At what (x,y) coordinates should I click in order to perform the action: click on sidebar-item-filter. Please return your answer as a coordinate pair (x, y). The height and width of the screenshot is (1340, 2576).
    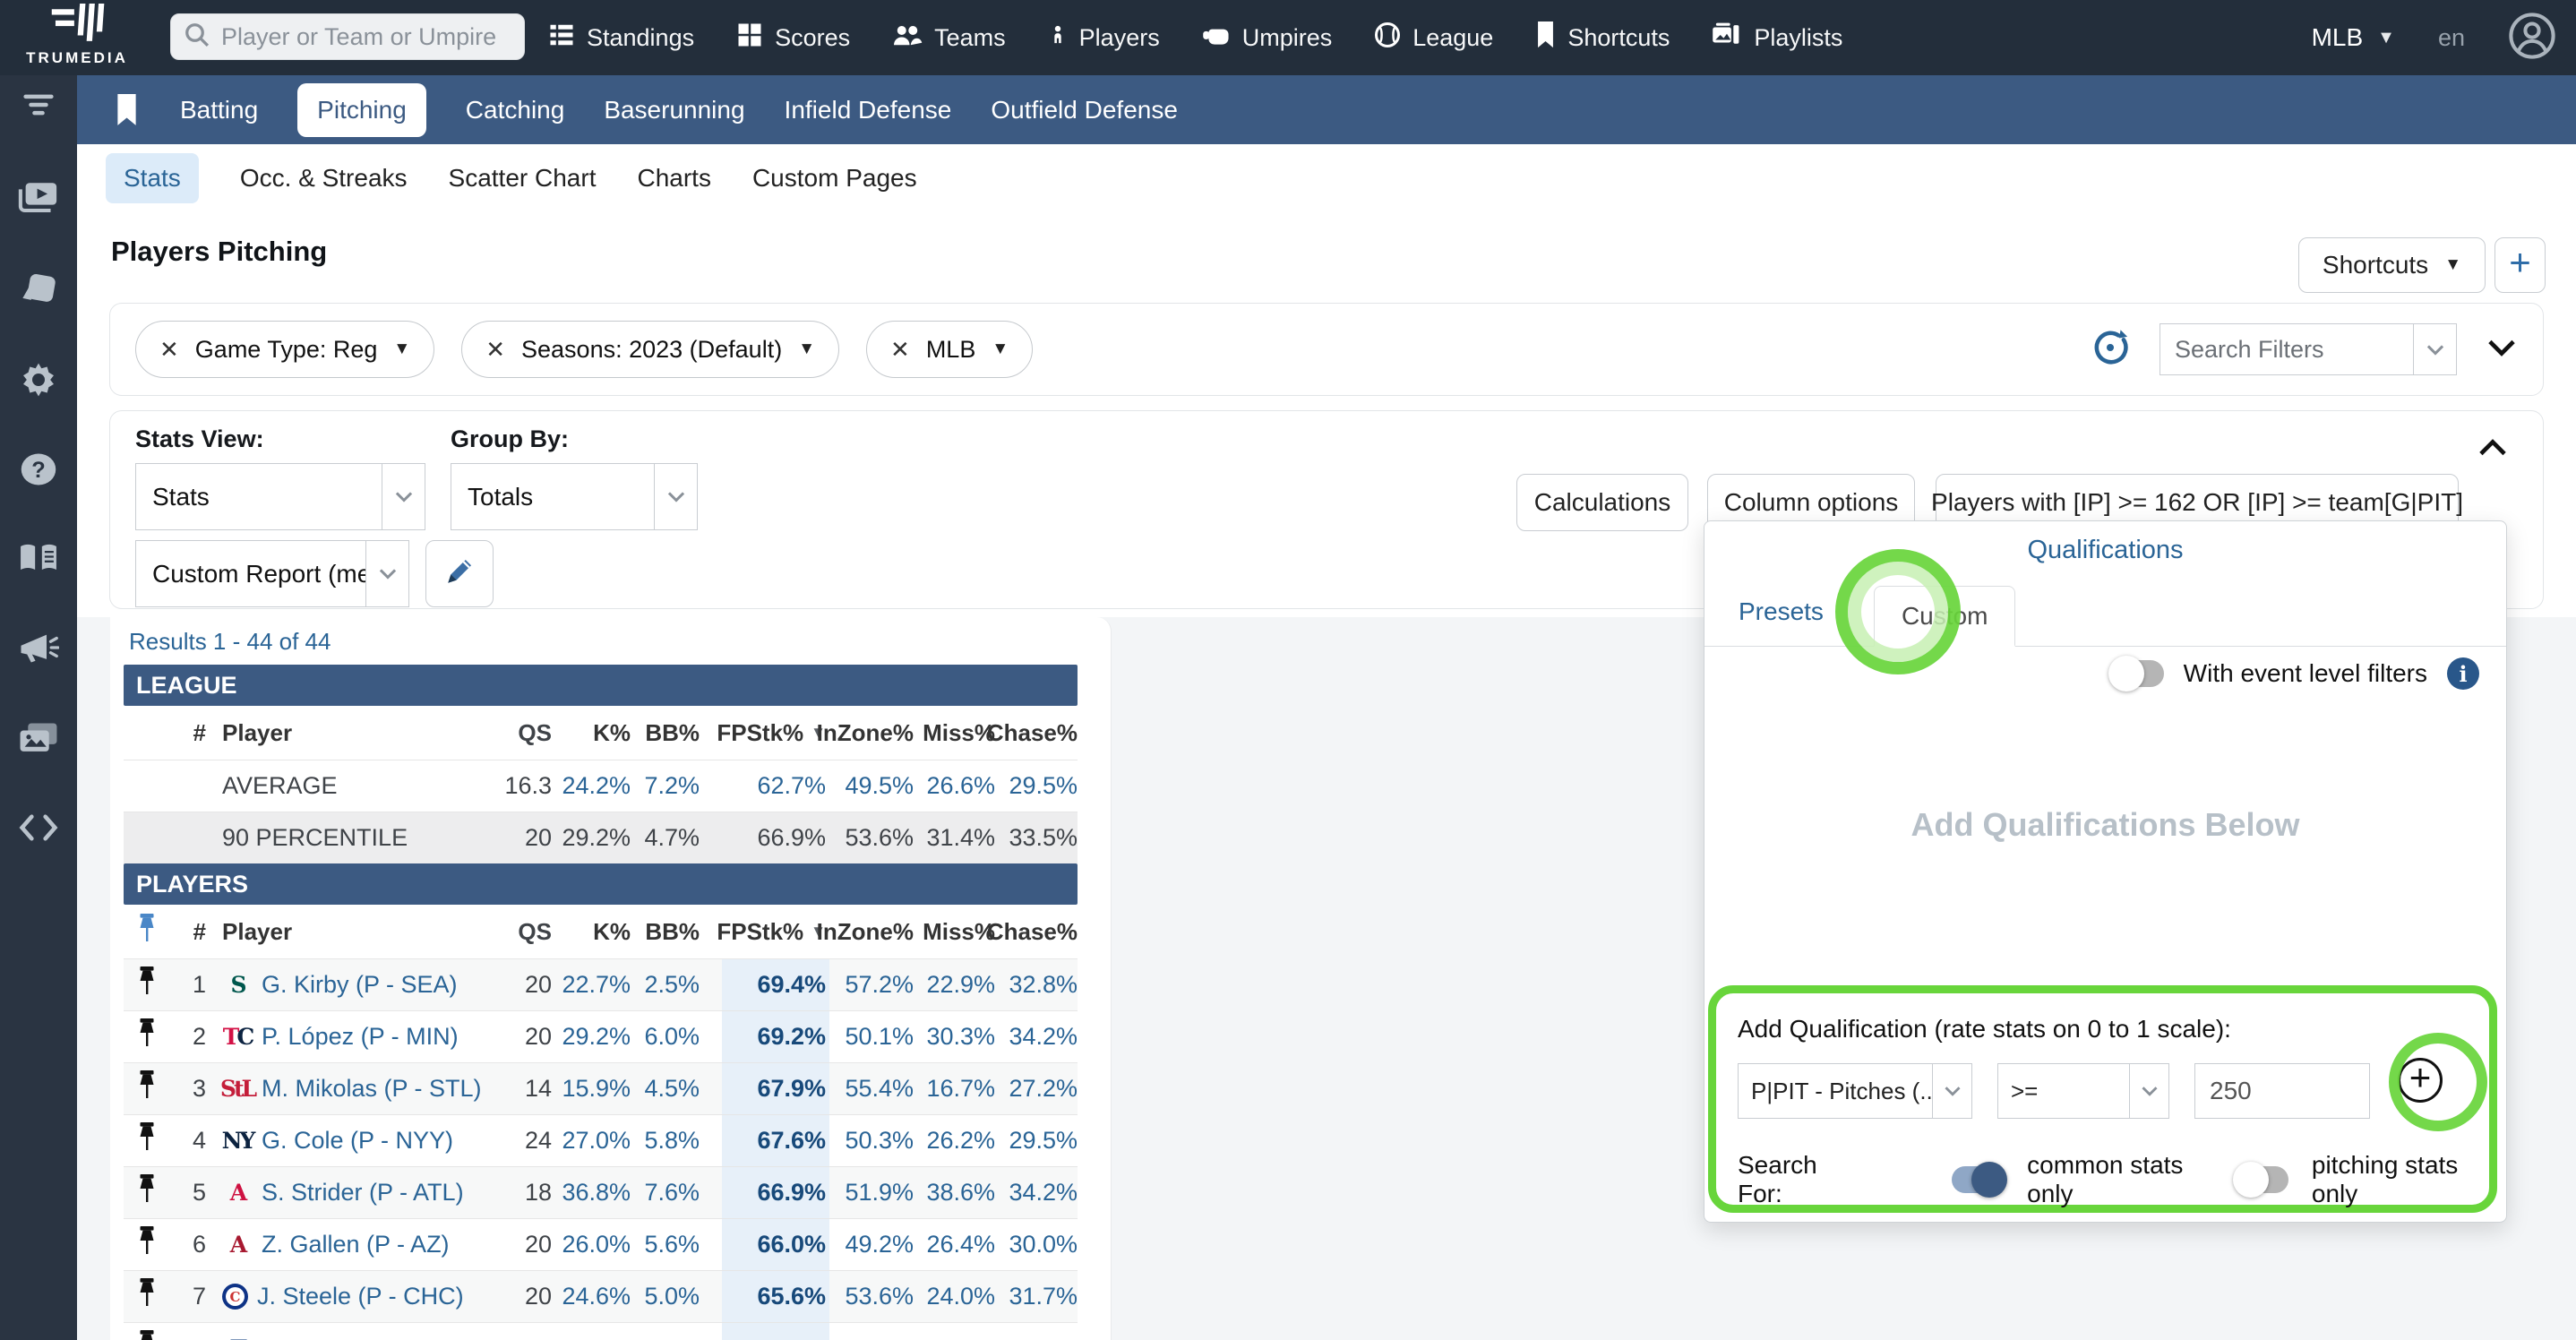
    Looking at the image, I should click on (38, 107).